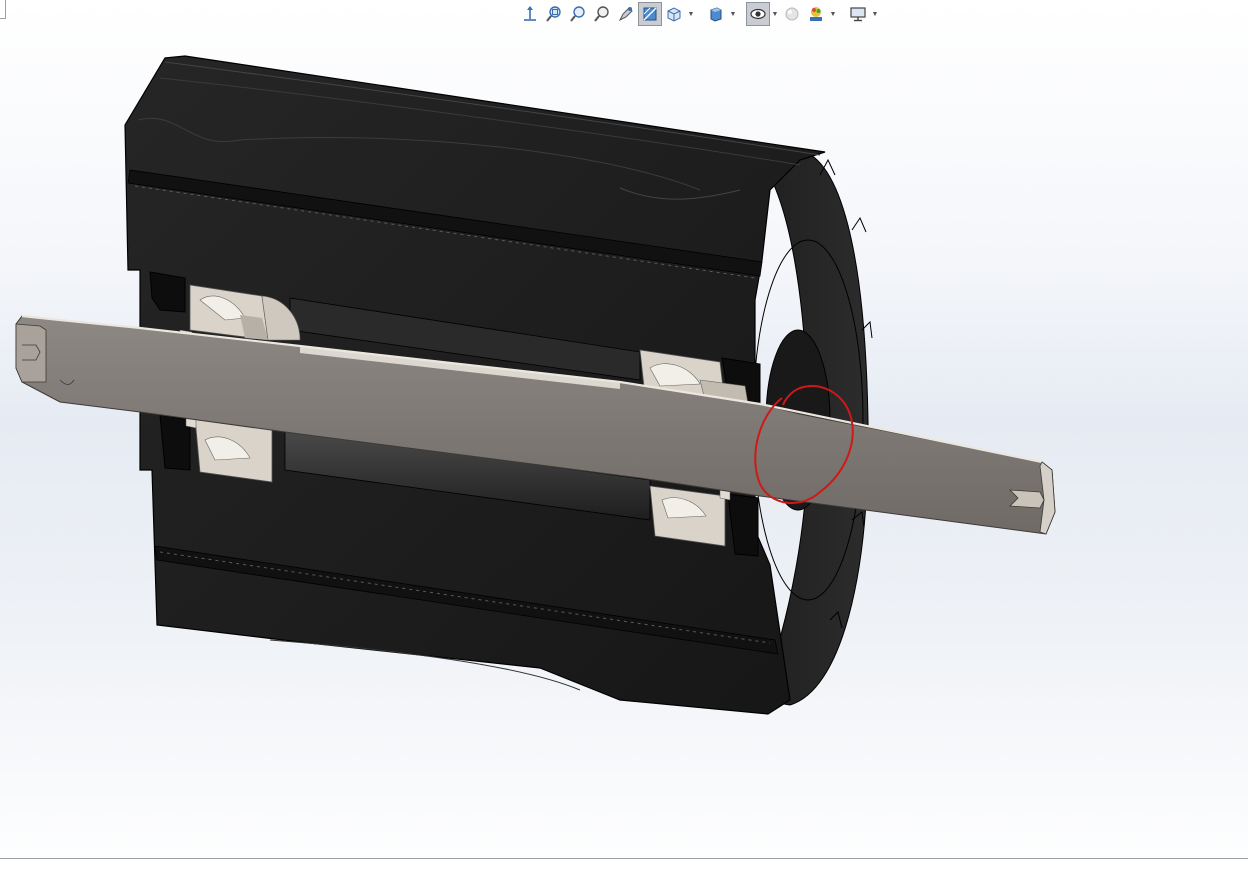 This screenshot has width=1248, height=879. I want to click on status-strip, so click(624, 868).